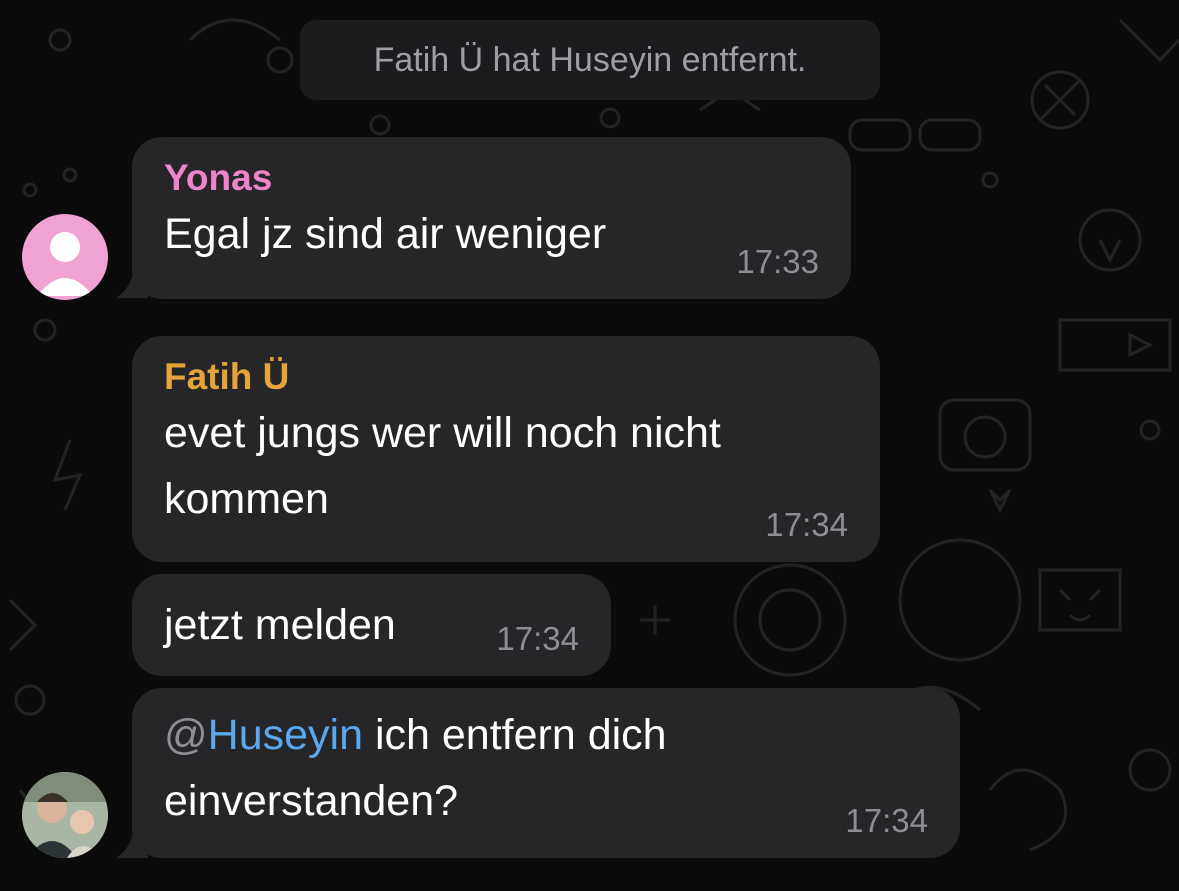  I want to click on default-person-icon, so click(65, 264).